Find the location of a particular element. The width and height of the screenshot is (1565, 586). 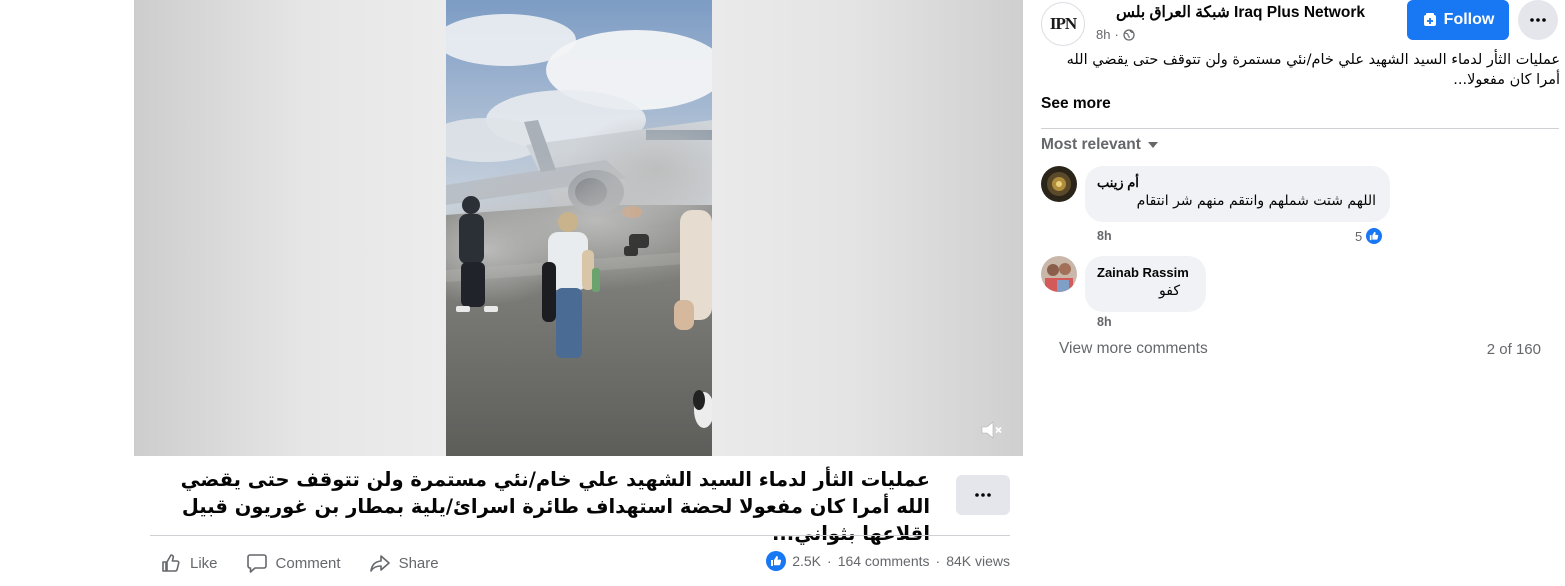

view-count: 84K views is located at coordinates (978, 561).